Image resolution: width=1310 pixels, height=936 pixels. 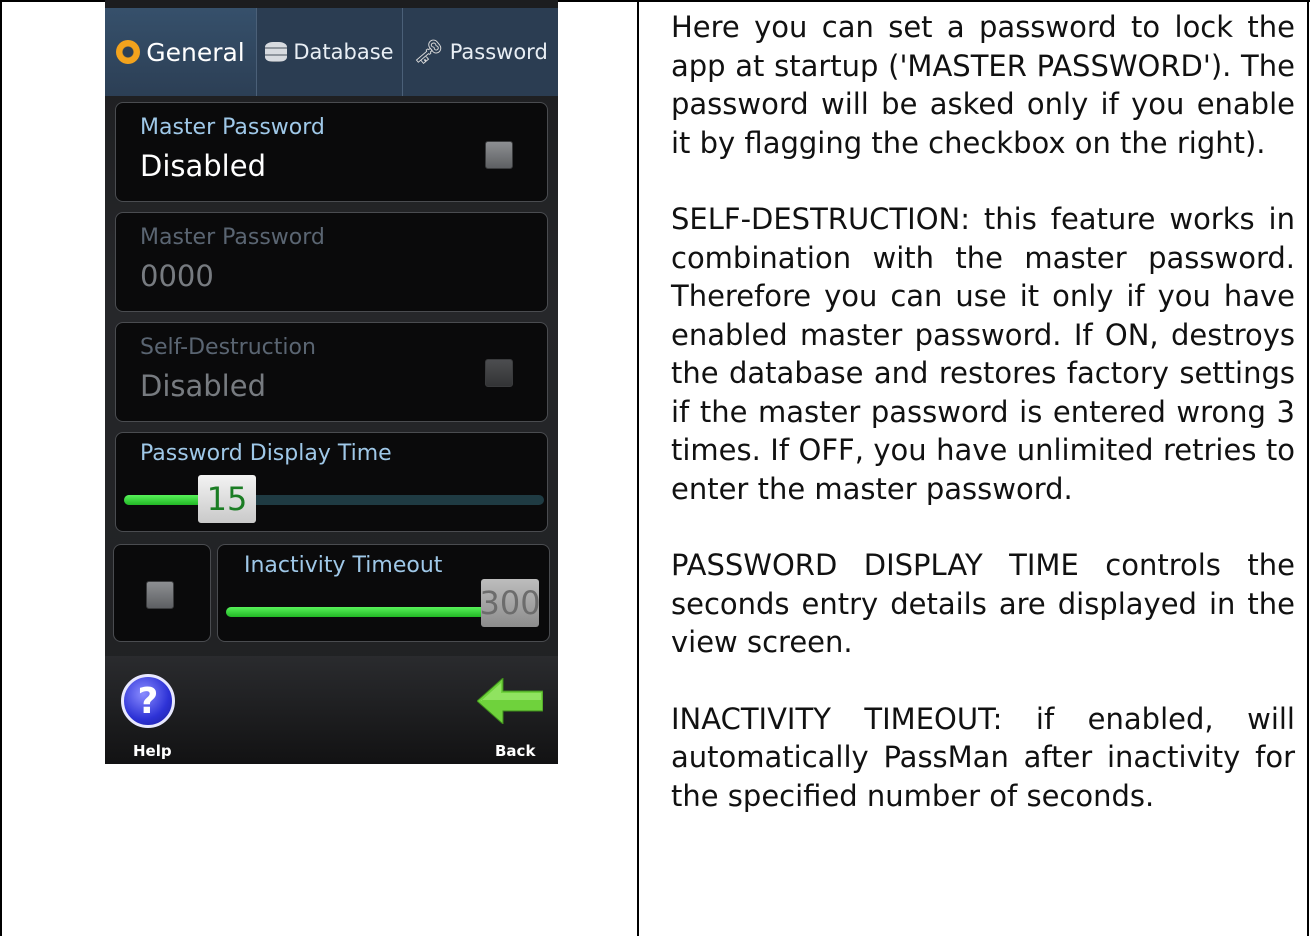 I want to click on self-destruction-checkbox, so click(x=499, y=373).